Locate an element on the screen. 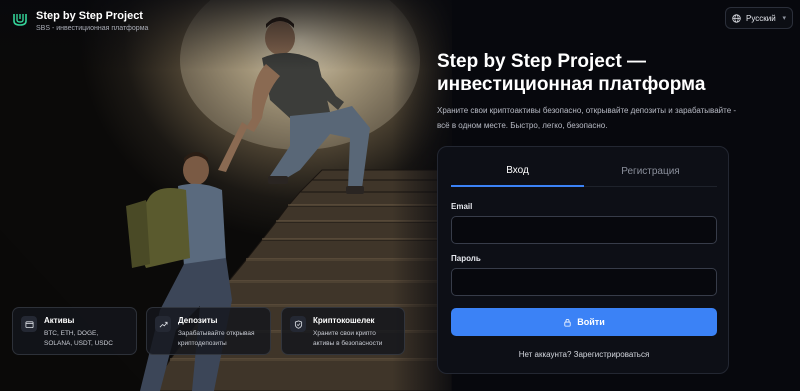 This screenshot has height=391, width=800. shield-icon is located at coordinates (298, 324).